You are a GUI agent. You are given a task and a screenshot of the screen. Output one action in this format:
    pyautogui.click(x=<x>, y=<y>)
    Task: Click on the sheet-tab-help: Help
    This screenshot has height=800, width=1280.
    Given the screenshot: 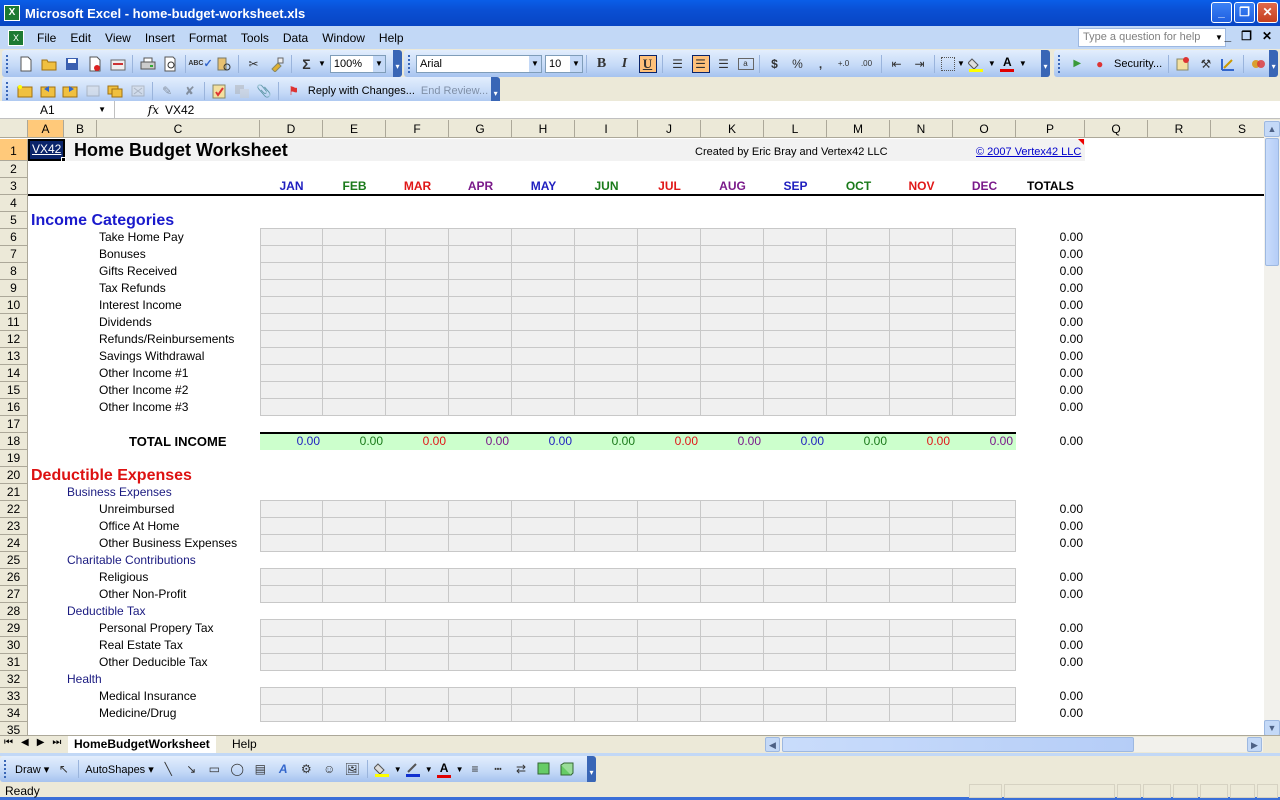 What is the action you would take?
    pyautogui.click(x=244, y=744)
    